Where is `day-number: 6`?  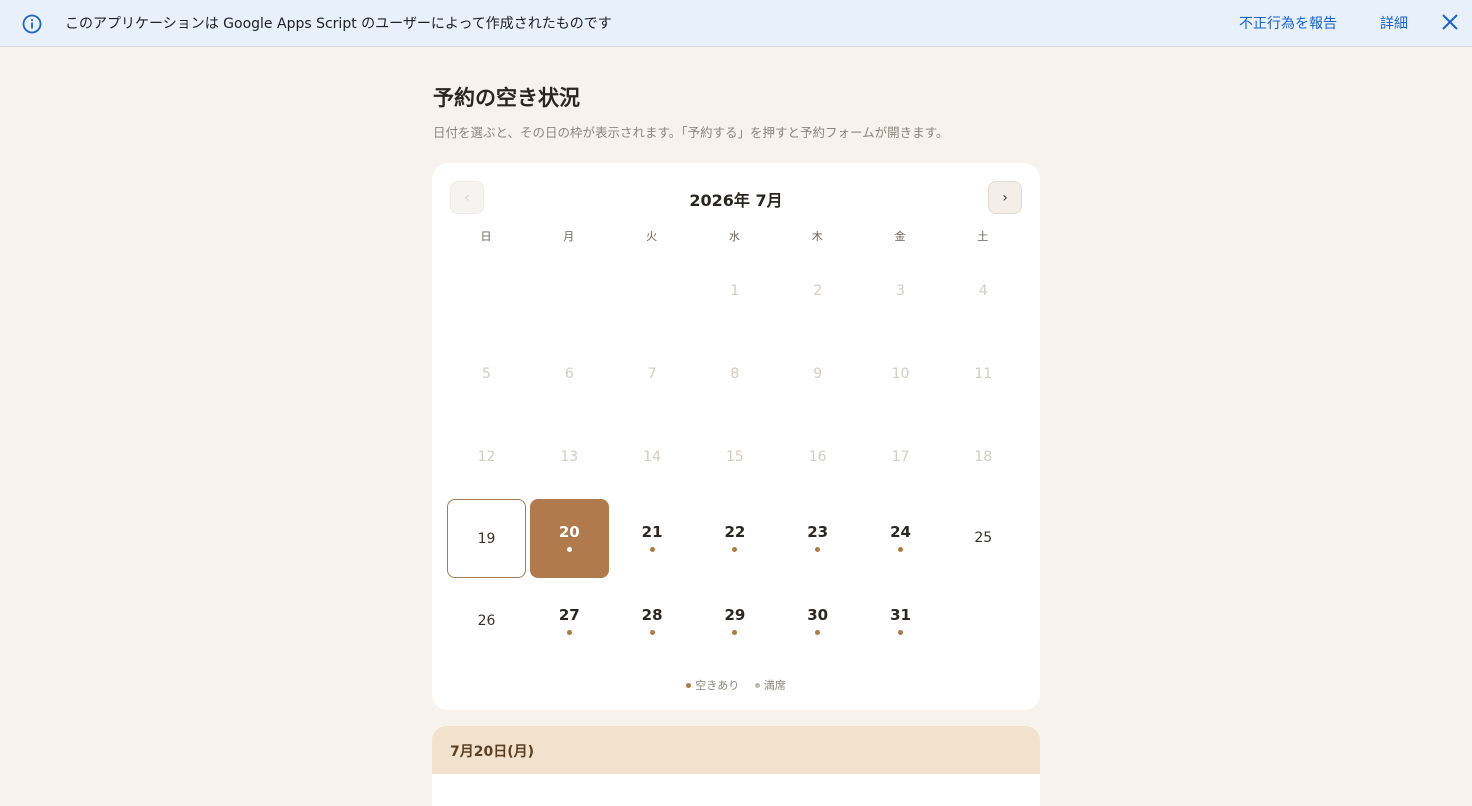 day-number: 6 is located at coordinates (569, 373).